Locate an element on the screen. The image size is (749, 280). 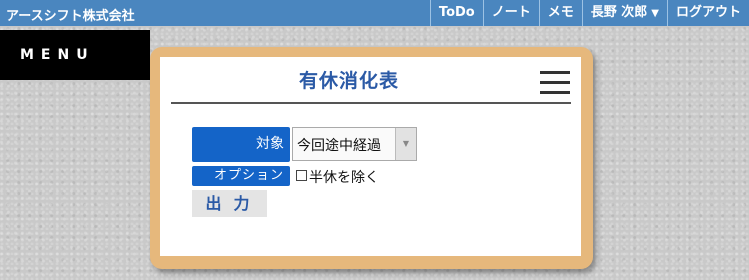
top-nav: ToDo ノート メモ 長野 次郎 ▼ ログアウト is located at coordinates (589, 13).